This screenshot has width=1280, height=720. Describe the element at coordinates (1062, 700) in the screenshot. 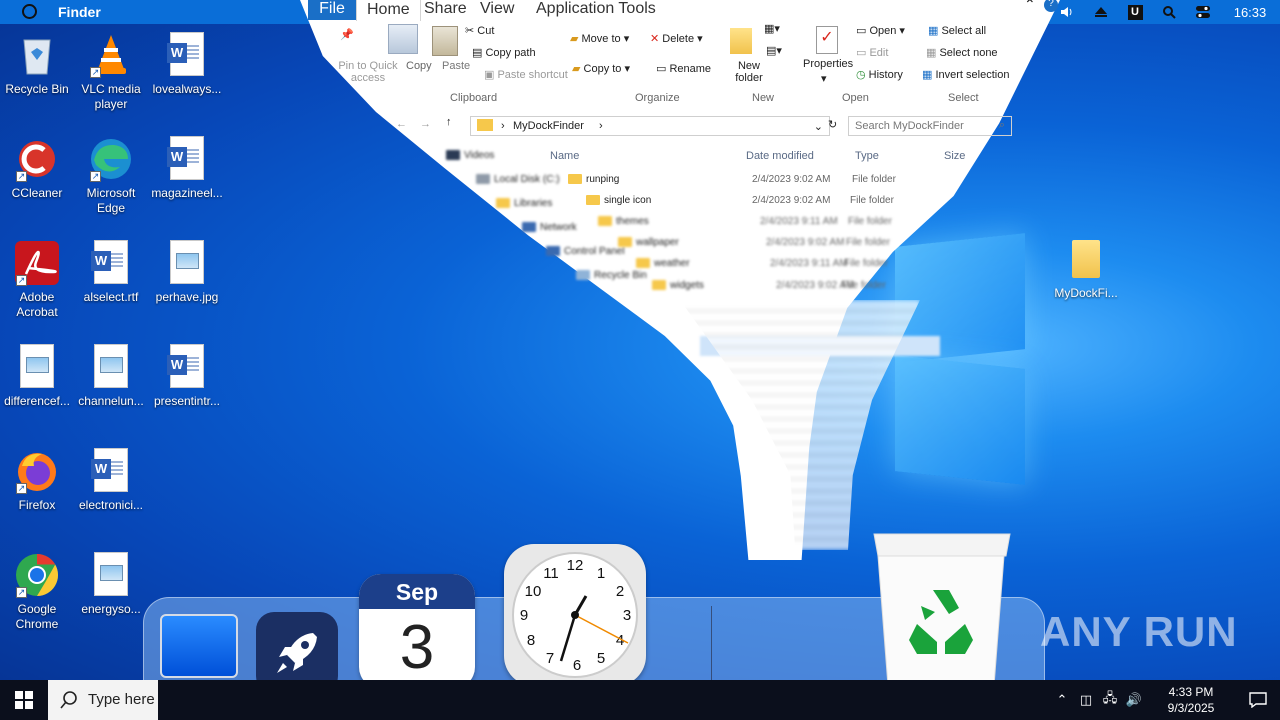

I see `chevron-up-icon: ⌃` at that location.